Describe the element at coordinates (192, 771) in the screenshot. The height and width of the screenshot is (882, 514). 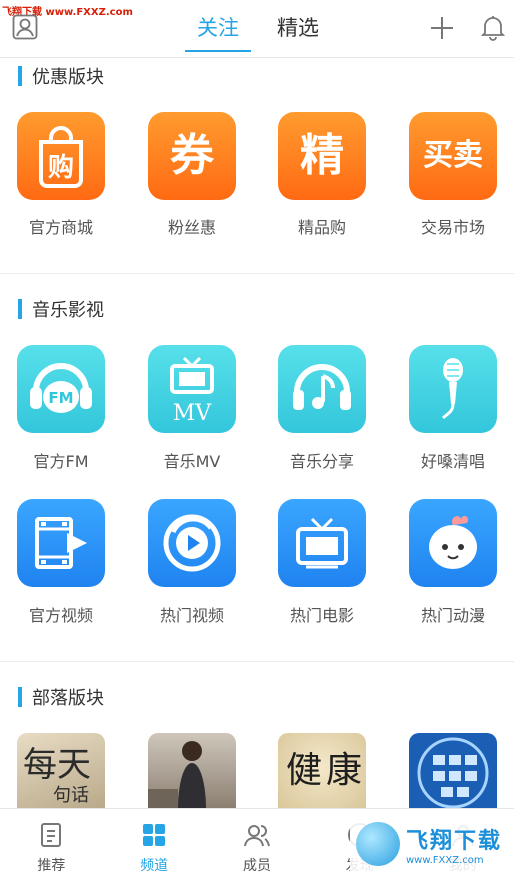
I see `woman-photo-thumbnail` at that location.